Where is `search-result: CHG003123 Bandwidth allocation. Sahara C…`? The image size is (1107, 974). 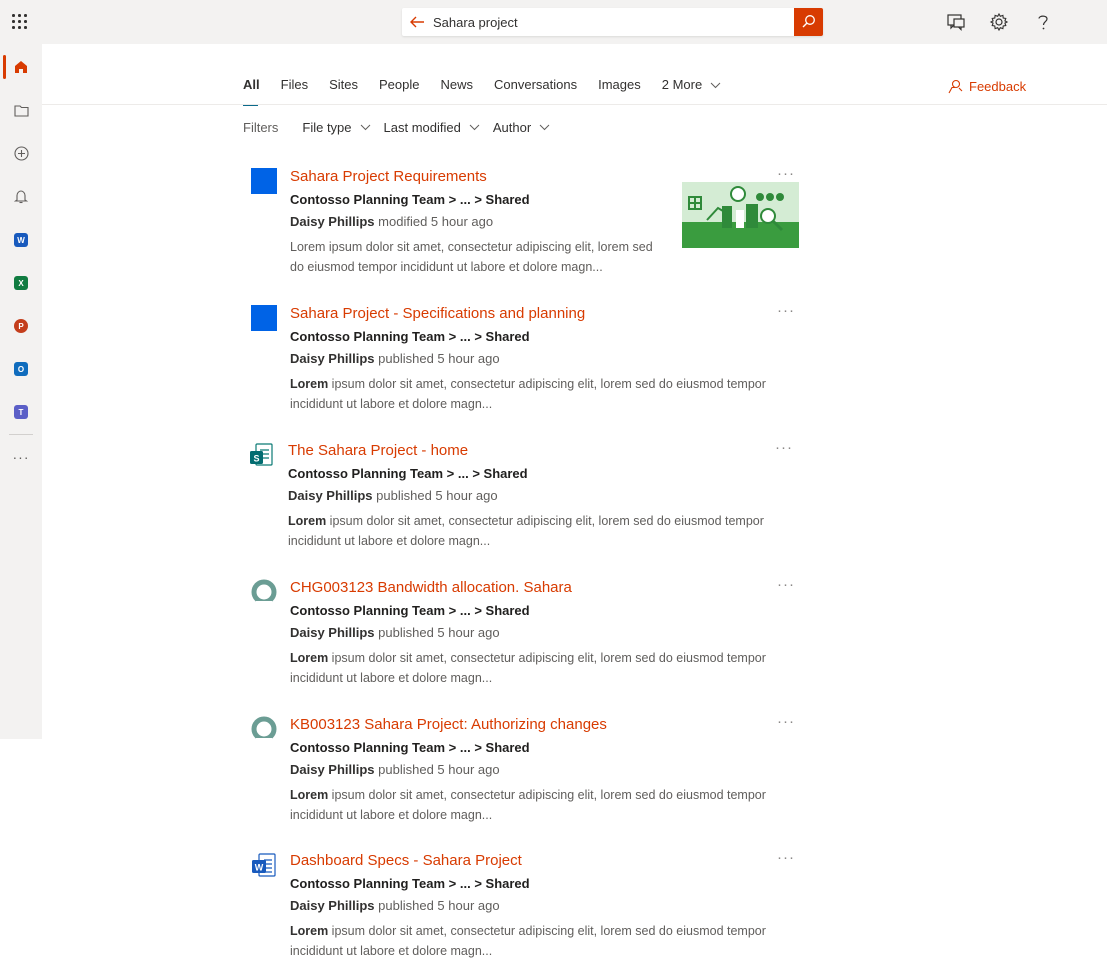 search-result: CHG003123 Bandwidth allocation. Sahara C… is located at coordinates (525, 637).